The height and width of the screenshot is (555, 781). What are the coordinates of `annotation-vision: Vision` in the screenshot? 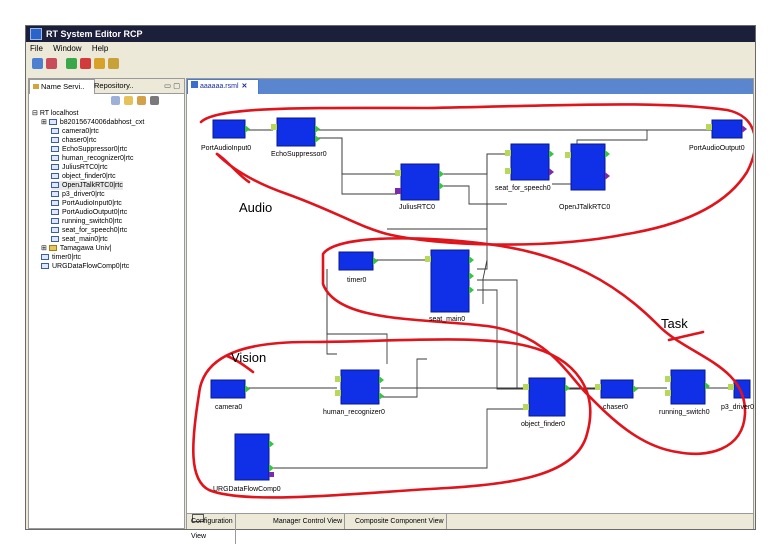 It's located at (249, 357).